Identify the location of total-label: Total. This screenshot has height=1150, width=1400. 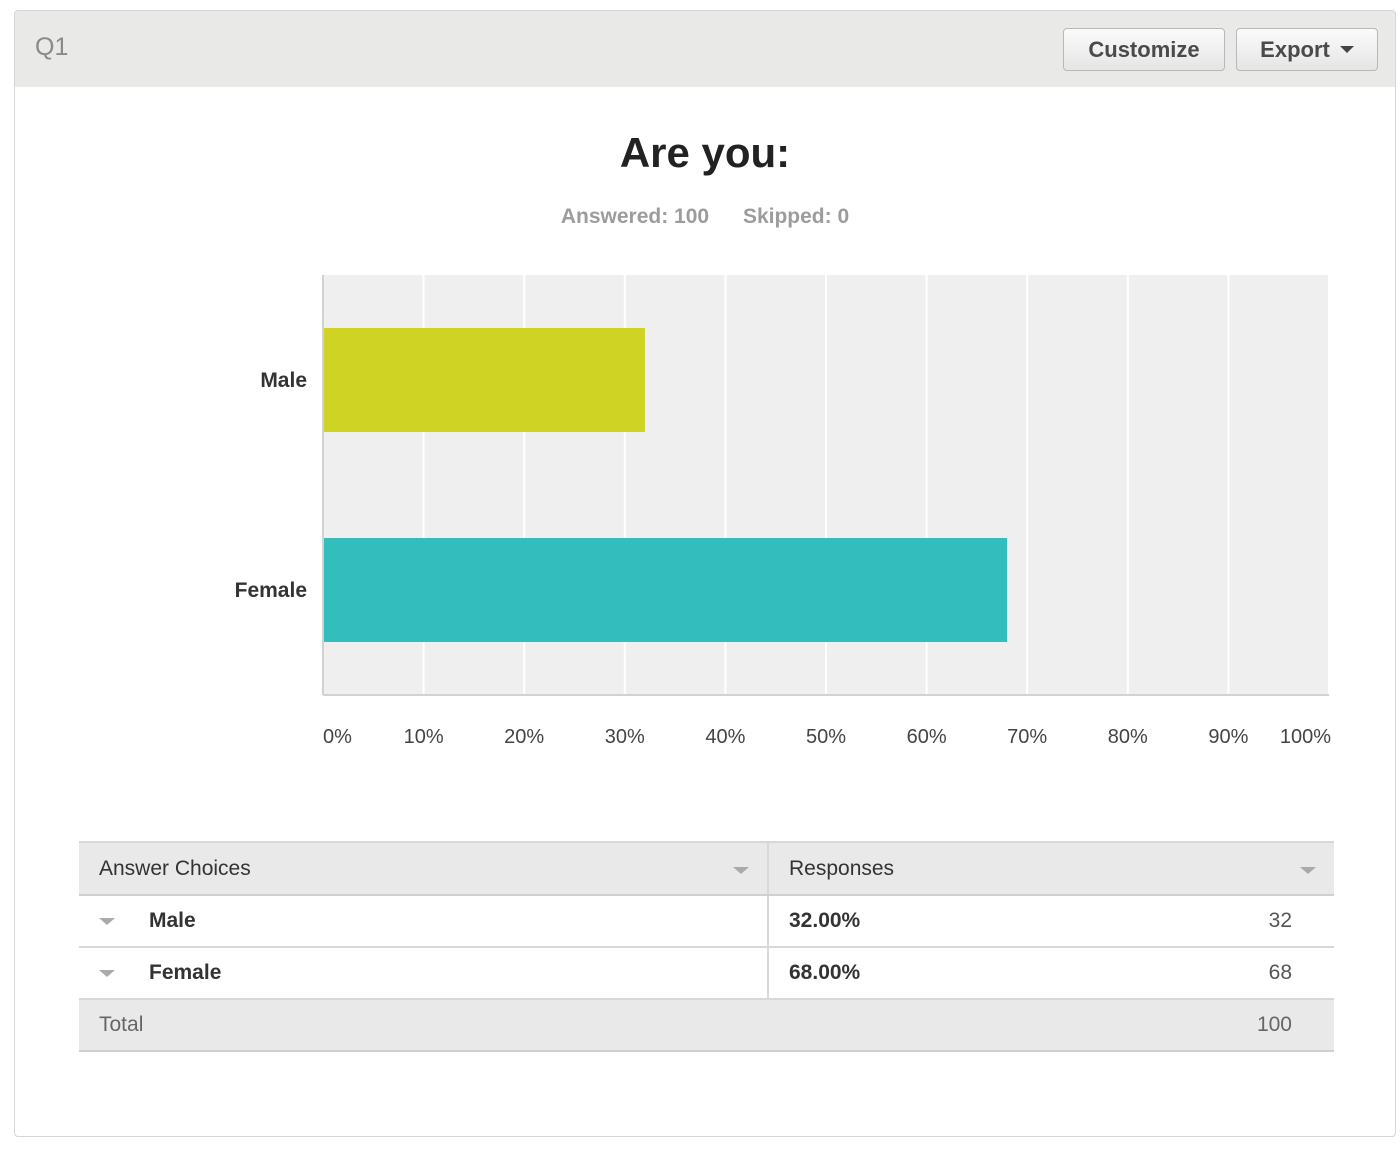
(423, 1025).